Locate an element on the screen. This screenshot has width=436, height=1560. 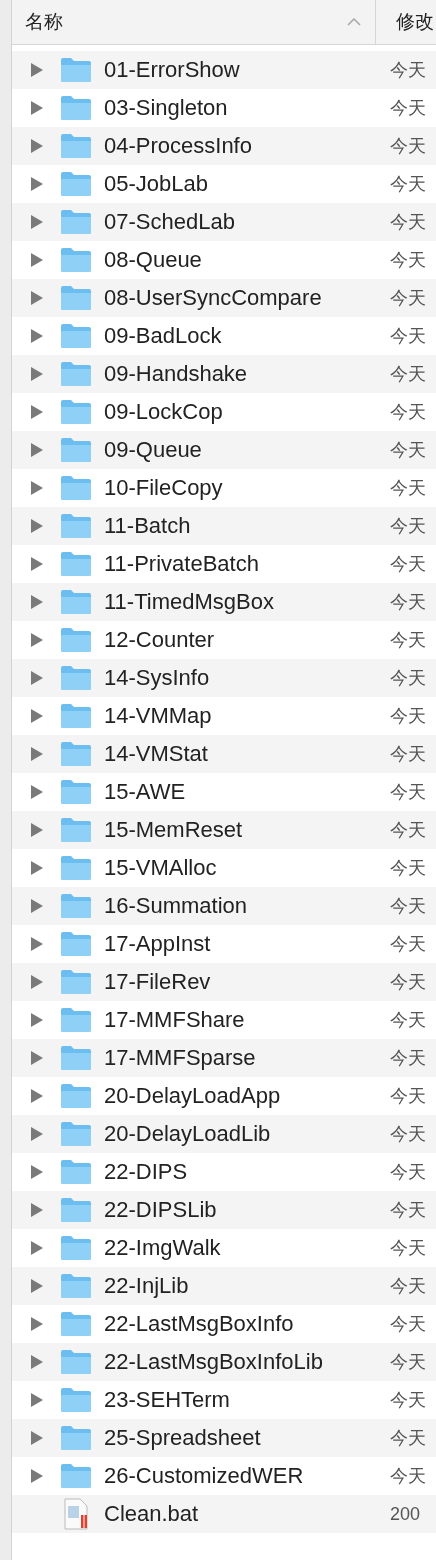
column-header: 修改 is located at coordinates (415, 22).